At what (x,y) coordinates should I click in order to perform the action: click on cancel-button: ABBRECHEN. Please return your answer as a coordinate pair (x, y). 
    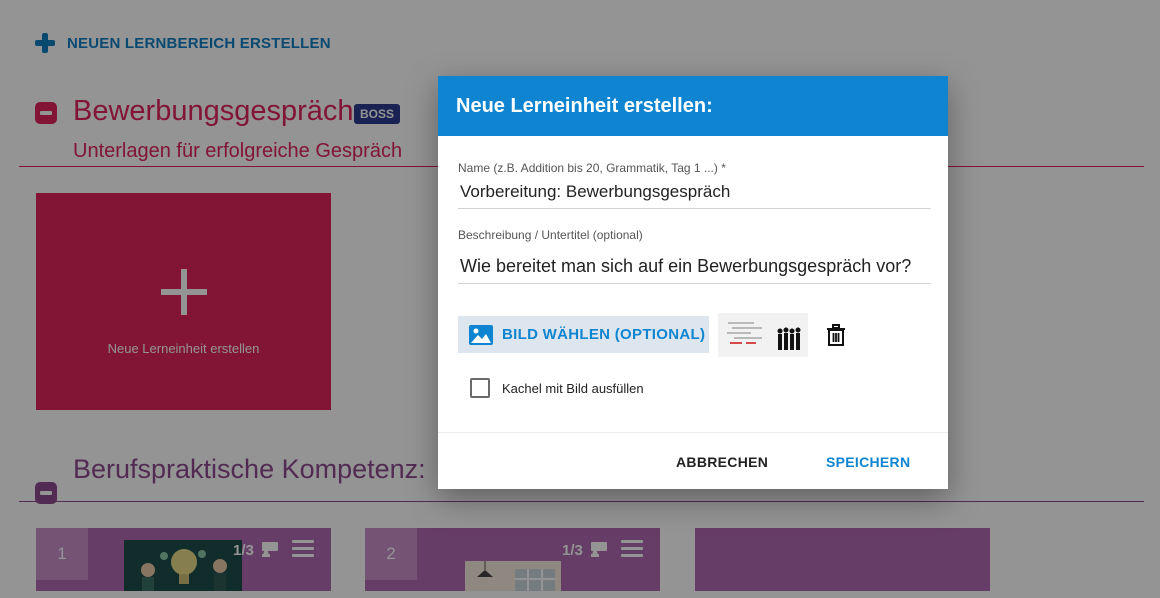
    Looking at the image, I should click on (722, 462).